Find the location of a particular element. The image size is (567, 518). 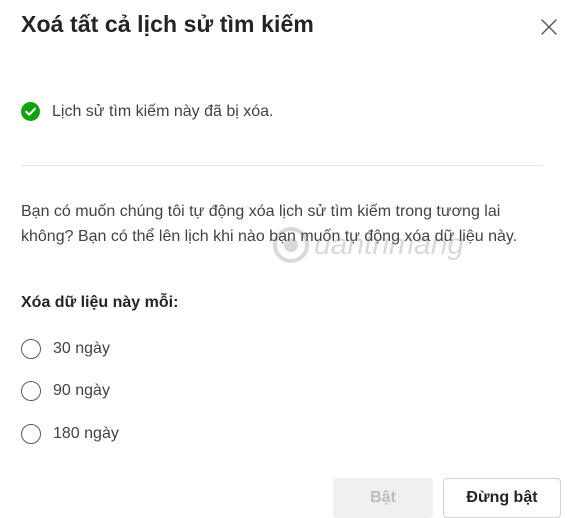

option-label: 30 ngày is located at coordinates (81, 348).